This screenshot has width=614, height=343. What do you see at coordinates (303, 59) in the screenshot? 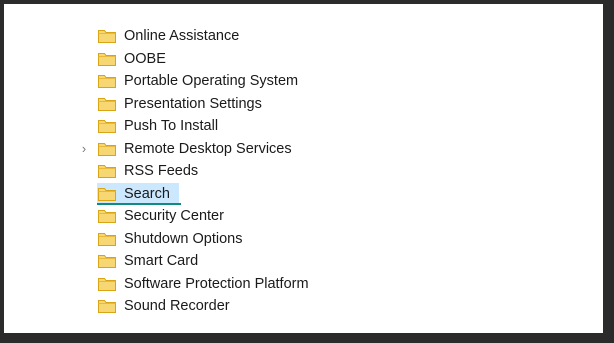
I see `tree-item-oobe: OOBE` at bounding box center [303, 59].